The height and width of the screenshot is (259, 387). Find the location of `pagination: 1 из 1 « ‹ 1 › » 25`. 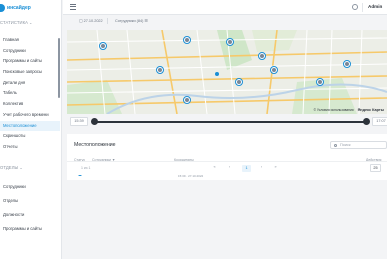

pagination: 1 из 1 « ‹ 1 › » 25 is located at coordinates (227, 168).